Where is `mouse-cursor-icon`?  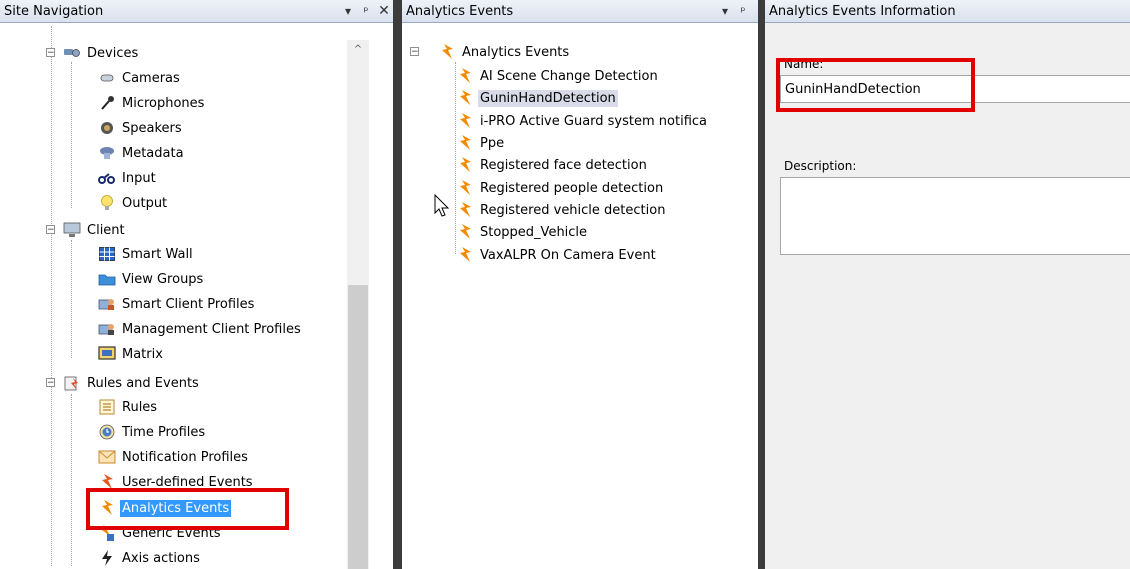
mouse-cursor-icon is located at coordinates (442, 205).